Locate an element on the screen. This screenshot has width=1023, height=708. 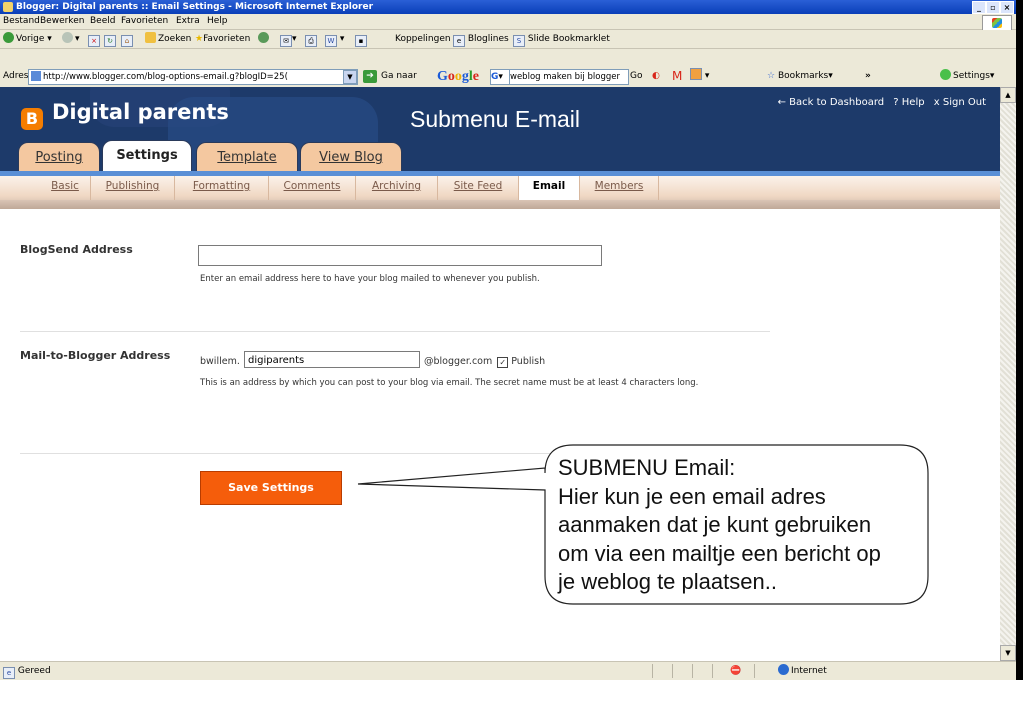
submenu-title: Submenu E-mail is located at coordinates (495, 119).